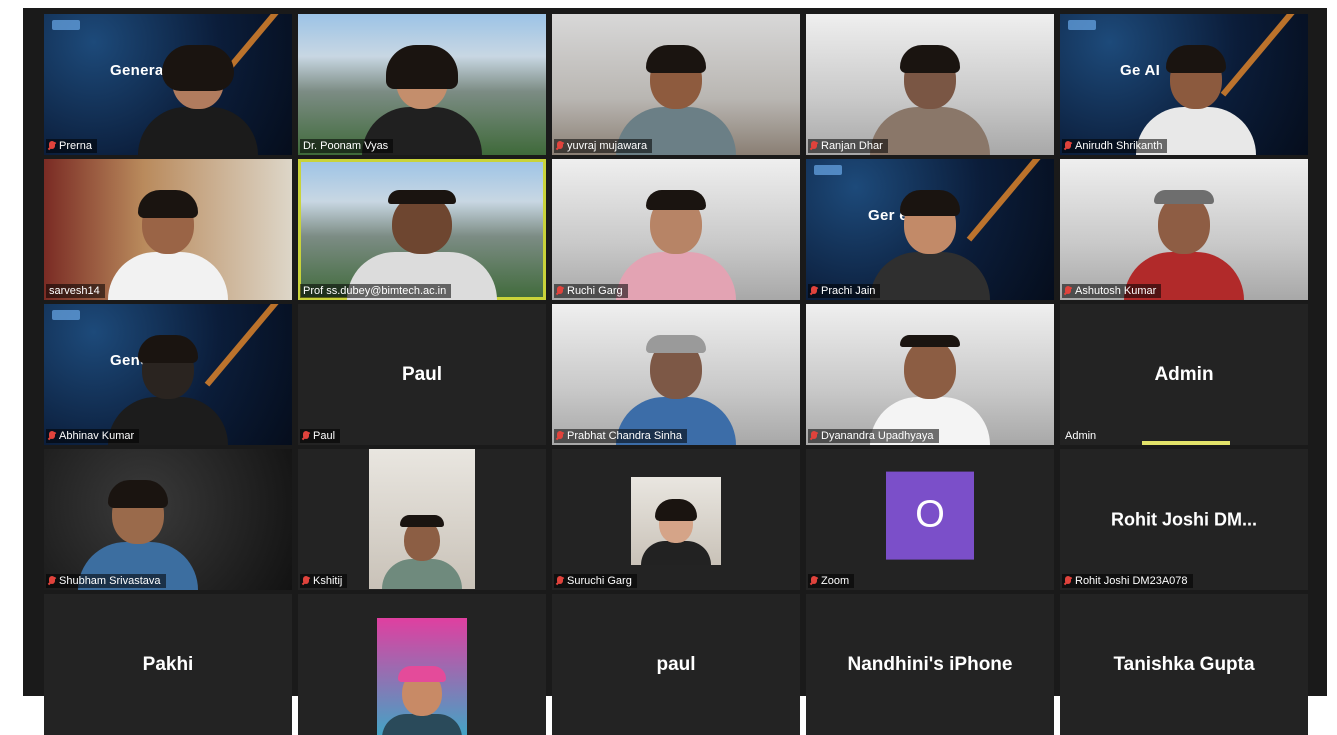  I want to click on participant-tile: Ger e AI Prachi Jain, so click(930, 229).